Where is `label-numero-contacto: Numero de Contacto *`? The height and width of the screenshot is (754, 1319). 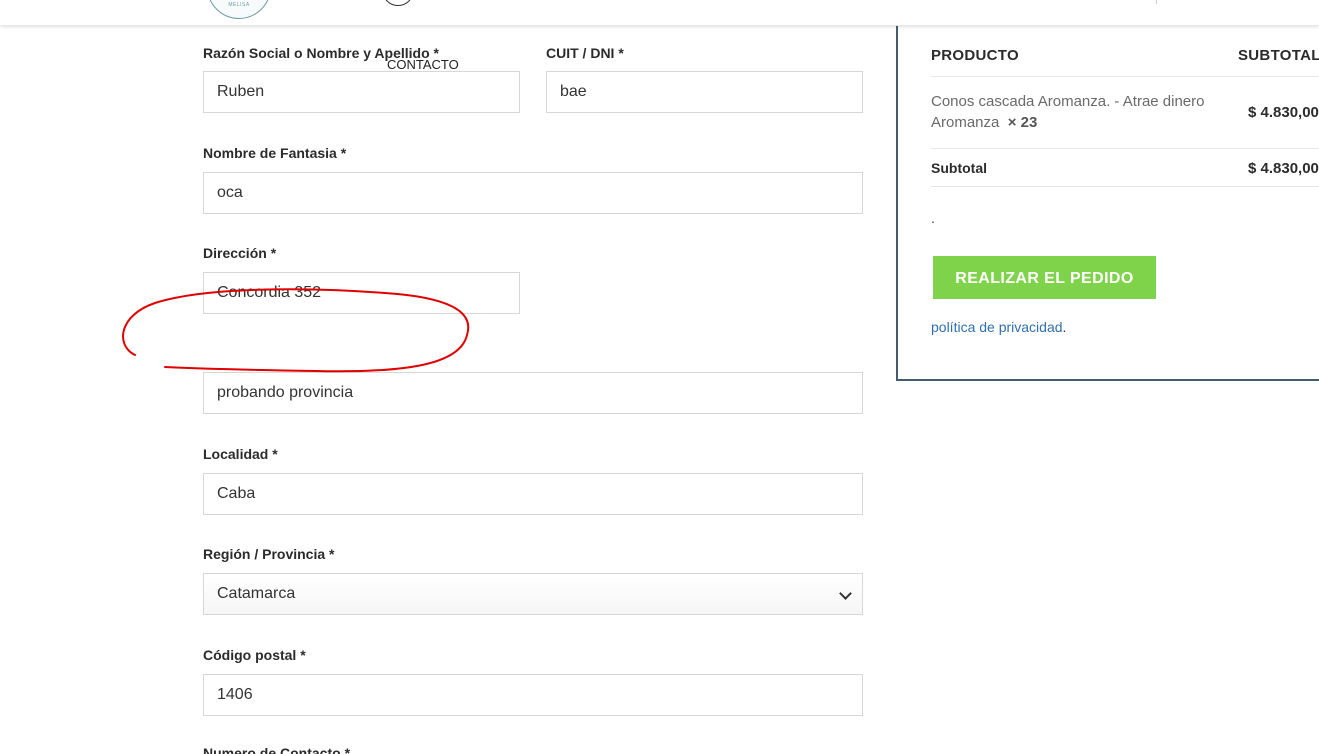 label-numero-contacto: Numero de Contacto * is located at coordinates (277, 749).